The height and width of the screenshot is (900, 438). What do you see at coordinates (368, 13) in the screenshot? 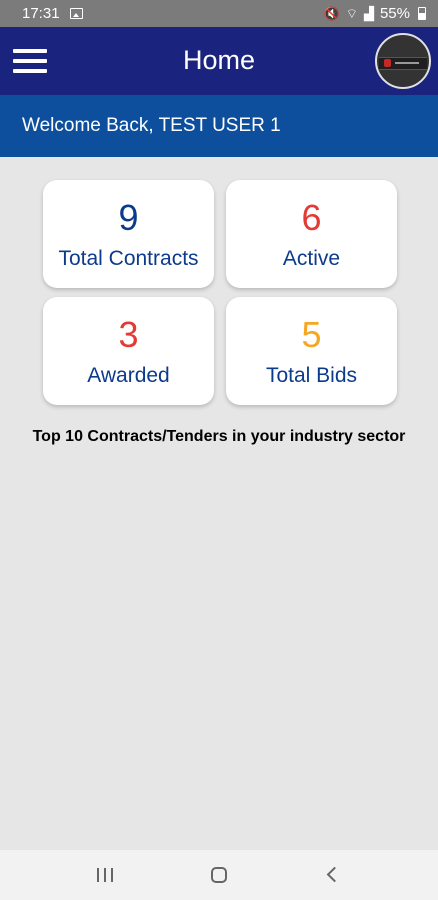
I see `signal-icon: ▟` at bounding box center [368, 13].